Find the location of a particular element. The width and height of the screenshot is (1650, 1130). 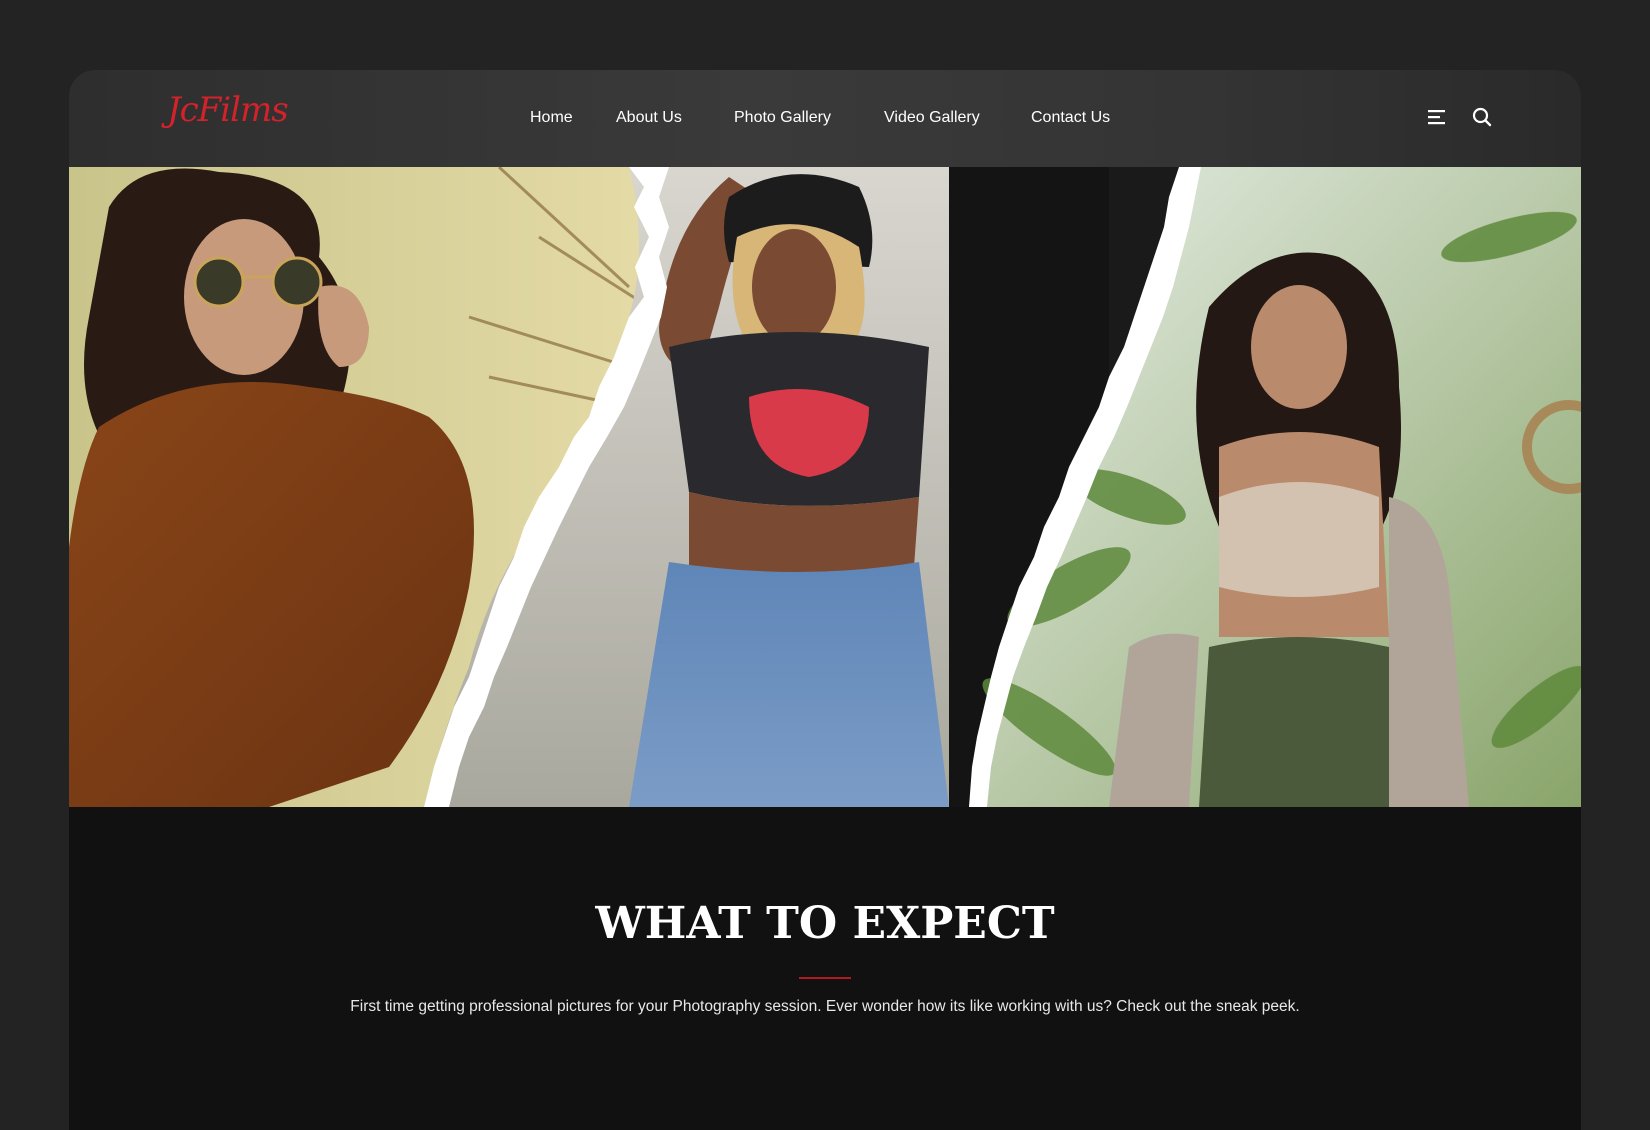

nav-home: Home is located at coordinates (551, 118).